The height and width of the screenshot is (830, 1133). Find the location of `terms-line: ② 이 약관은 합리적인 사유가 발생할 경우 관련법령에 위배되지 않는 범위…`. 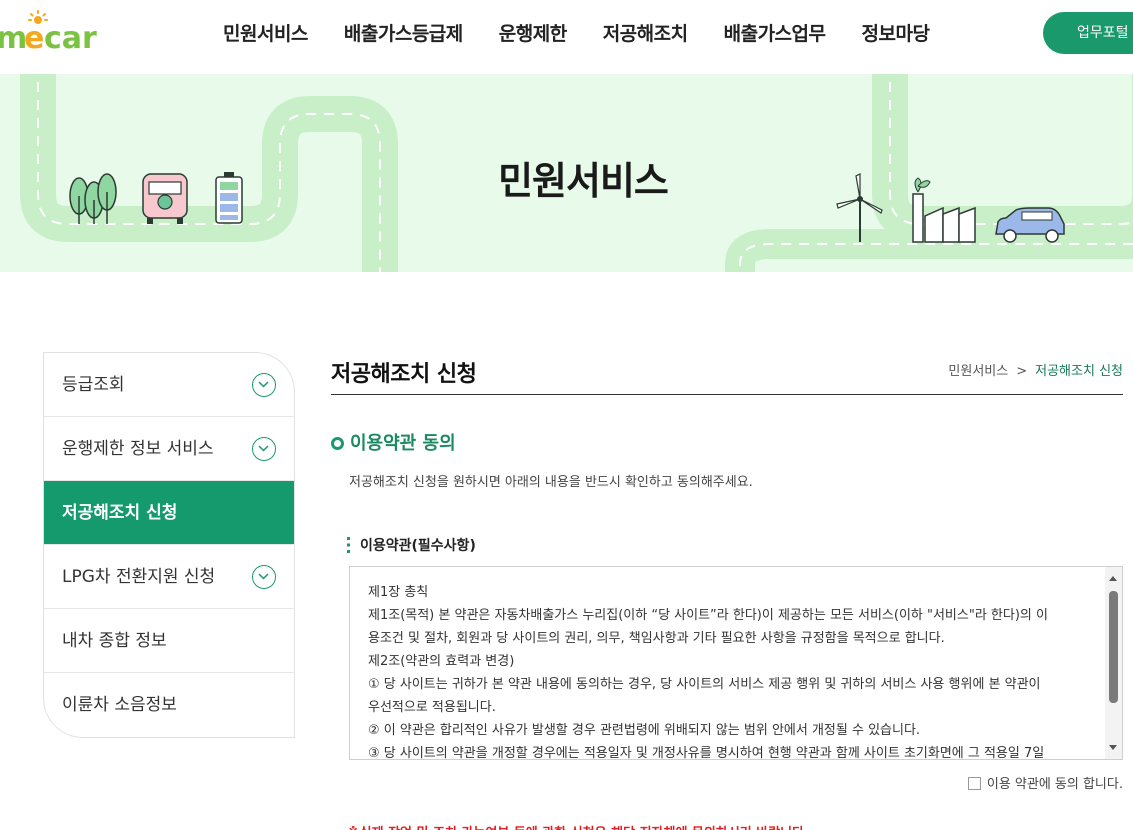

terms-line: ② 이 약관은 합리적인 사유가 발생할 경우 관련법령에 위배되지 않는 범위… is located at coordinates (644, 730).